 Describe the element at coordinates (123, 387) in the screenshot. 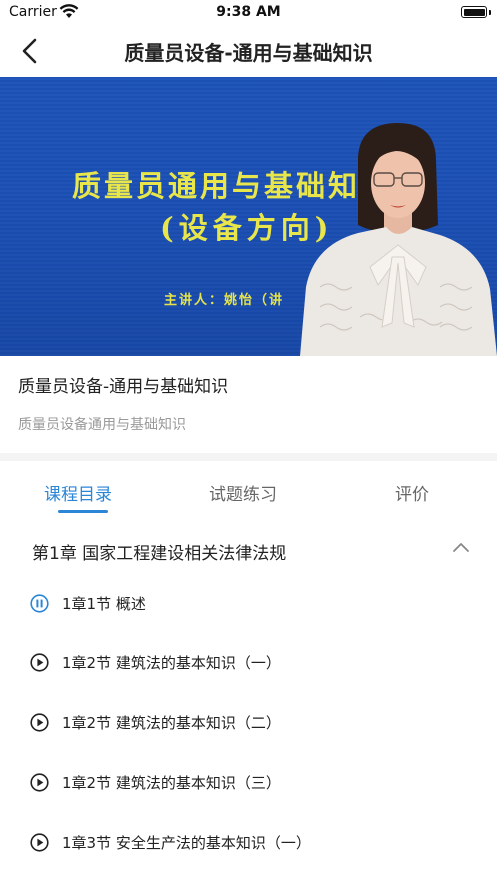

I see `course-title: 质量员设备-通用与基础知识` at that location.